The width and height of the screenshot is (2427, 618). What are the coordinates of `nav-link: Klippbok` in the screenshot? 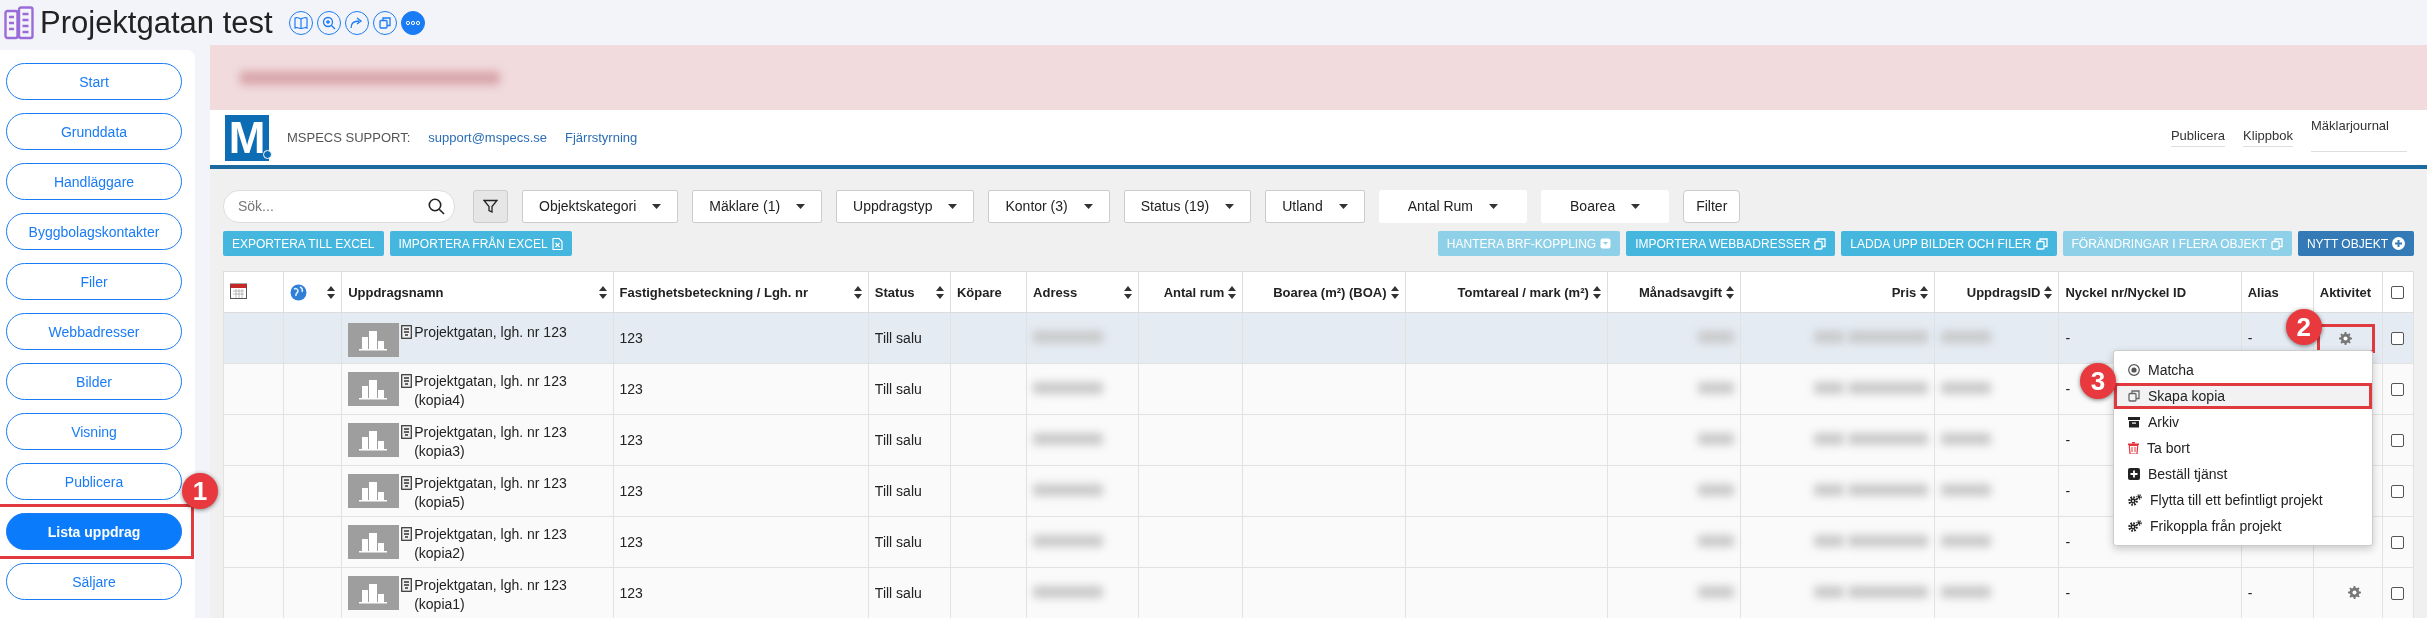 It's located at (2268, 137).